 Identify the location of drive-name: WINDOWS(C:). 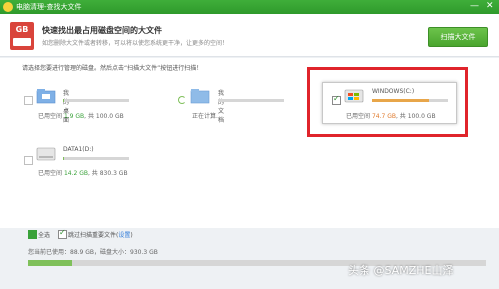
(393, 91).